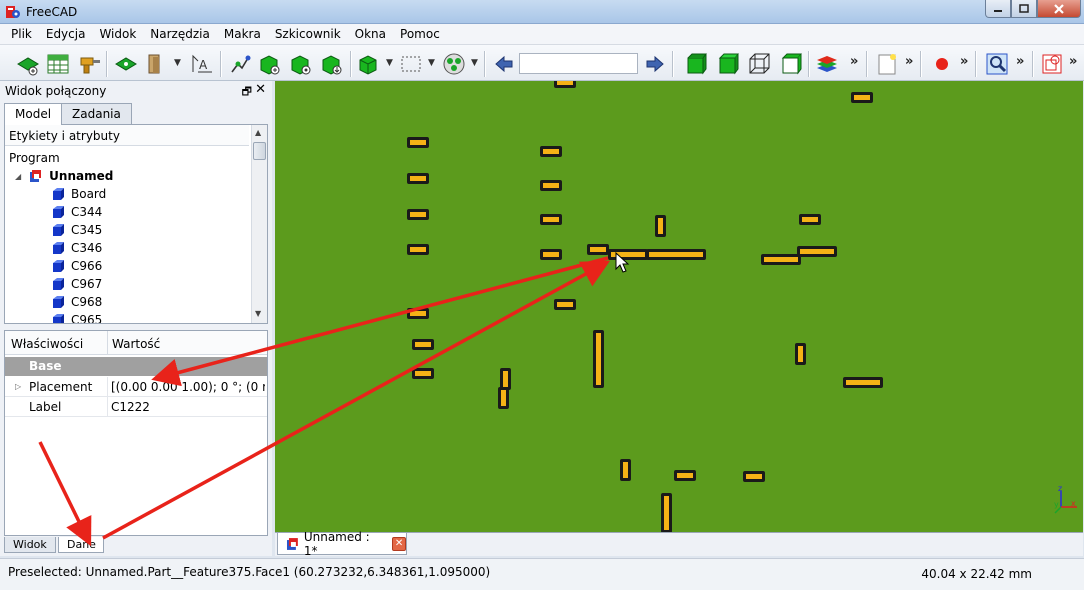  Describe the element at coordinates (247, 92) in the screenshot. I see `float-dock-icon: 🗗` at that location.